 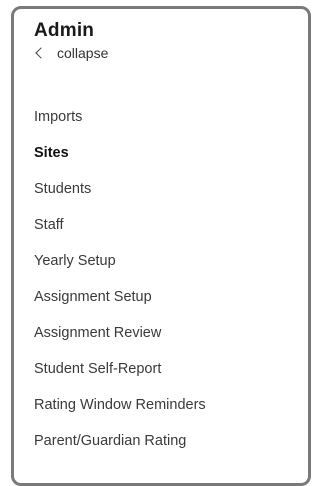 I want to click on sidebar-item-students: Students, so click(x=120, y=189).